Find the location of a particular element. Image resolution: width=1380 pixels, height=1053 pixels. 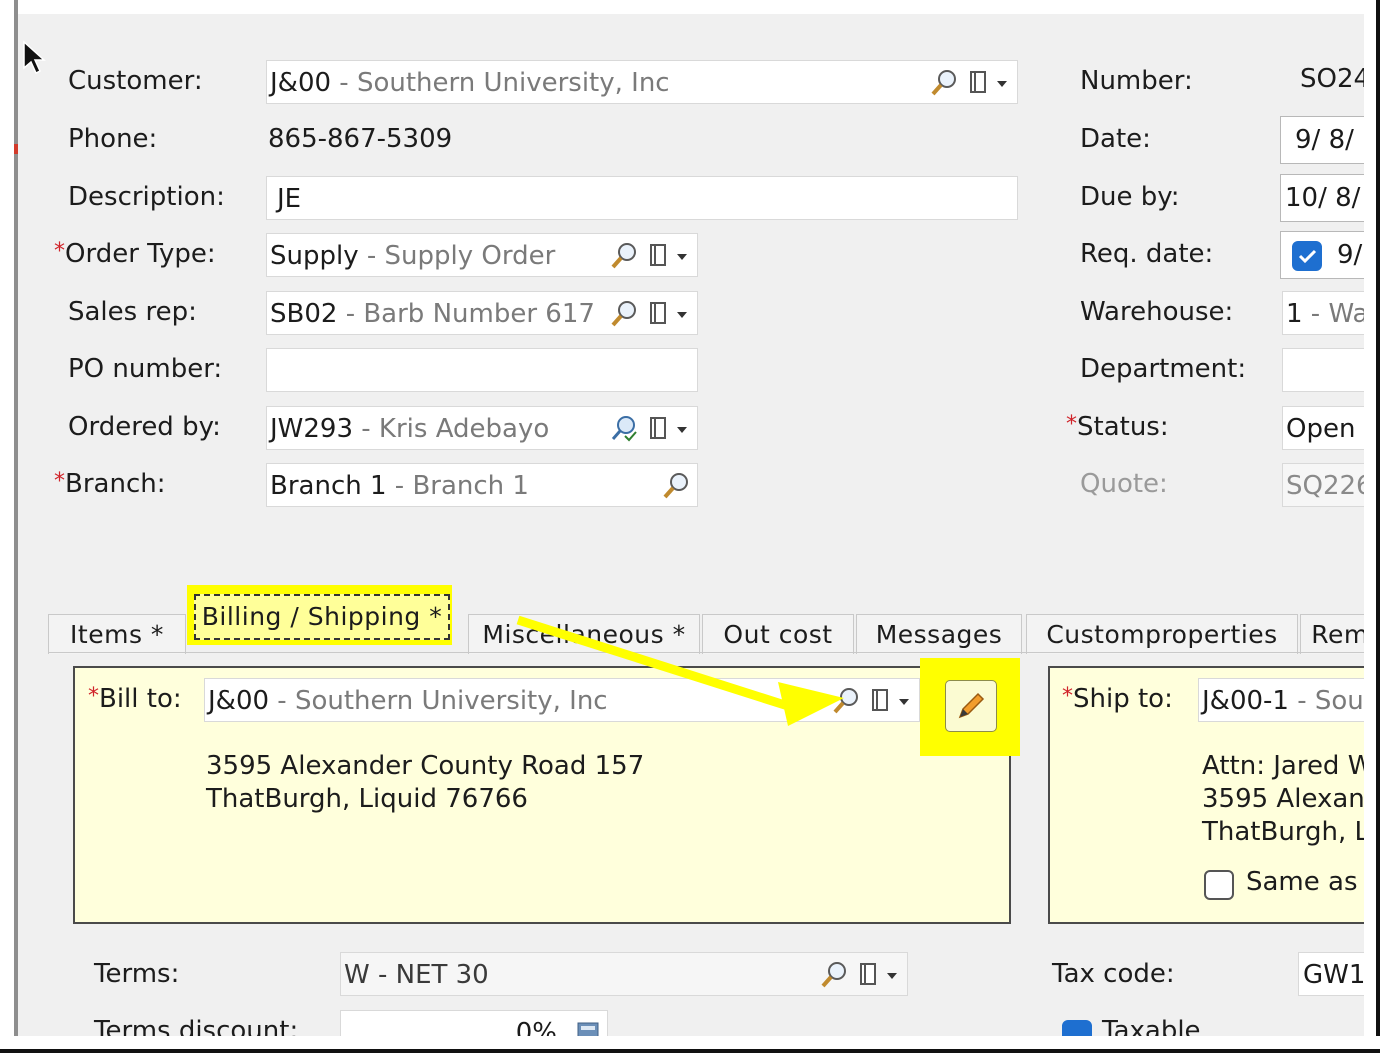

mouse-cursor-icon is located at coordinates (34, 57).